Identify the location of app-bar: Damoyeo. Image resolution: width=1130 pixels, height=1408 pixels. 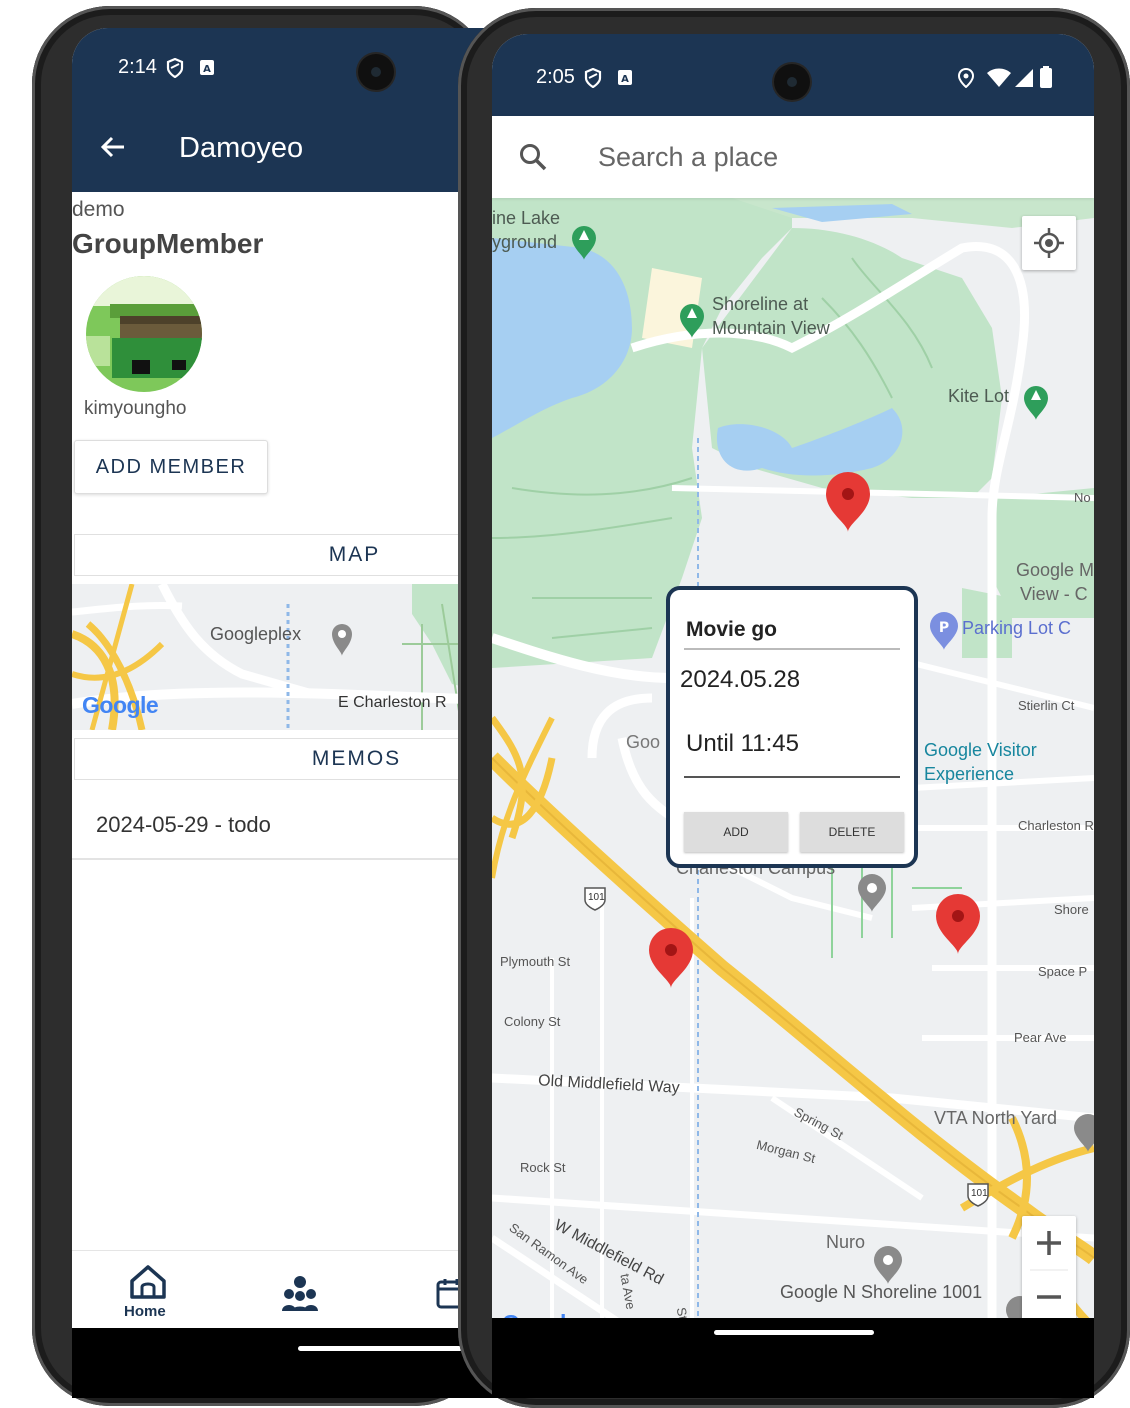
(282, 150).